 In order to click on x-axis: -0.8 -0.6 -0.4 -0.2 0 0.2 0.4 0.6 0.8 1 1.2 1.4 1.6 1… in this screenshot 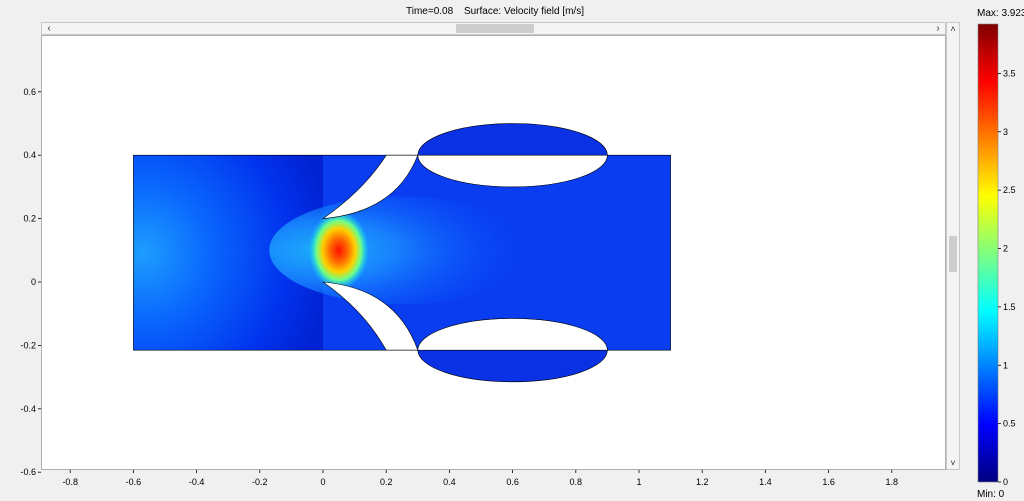, I will do `click(480, 478)`.